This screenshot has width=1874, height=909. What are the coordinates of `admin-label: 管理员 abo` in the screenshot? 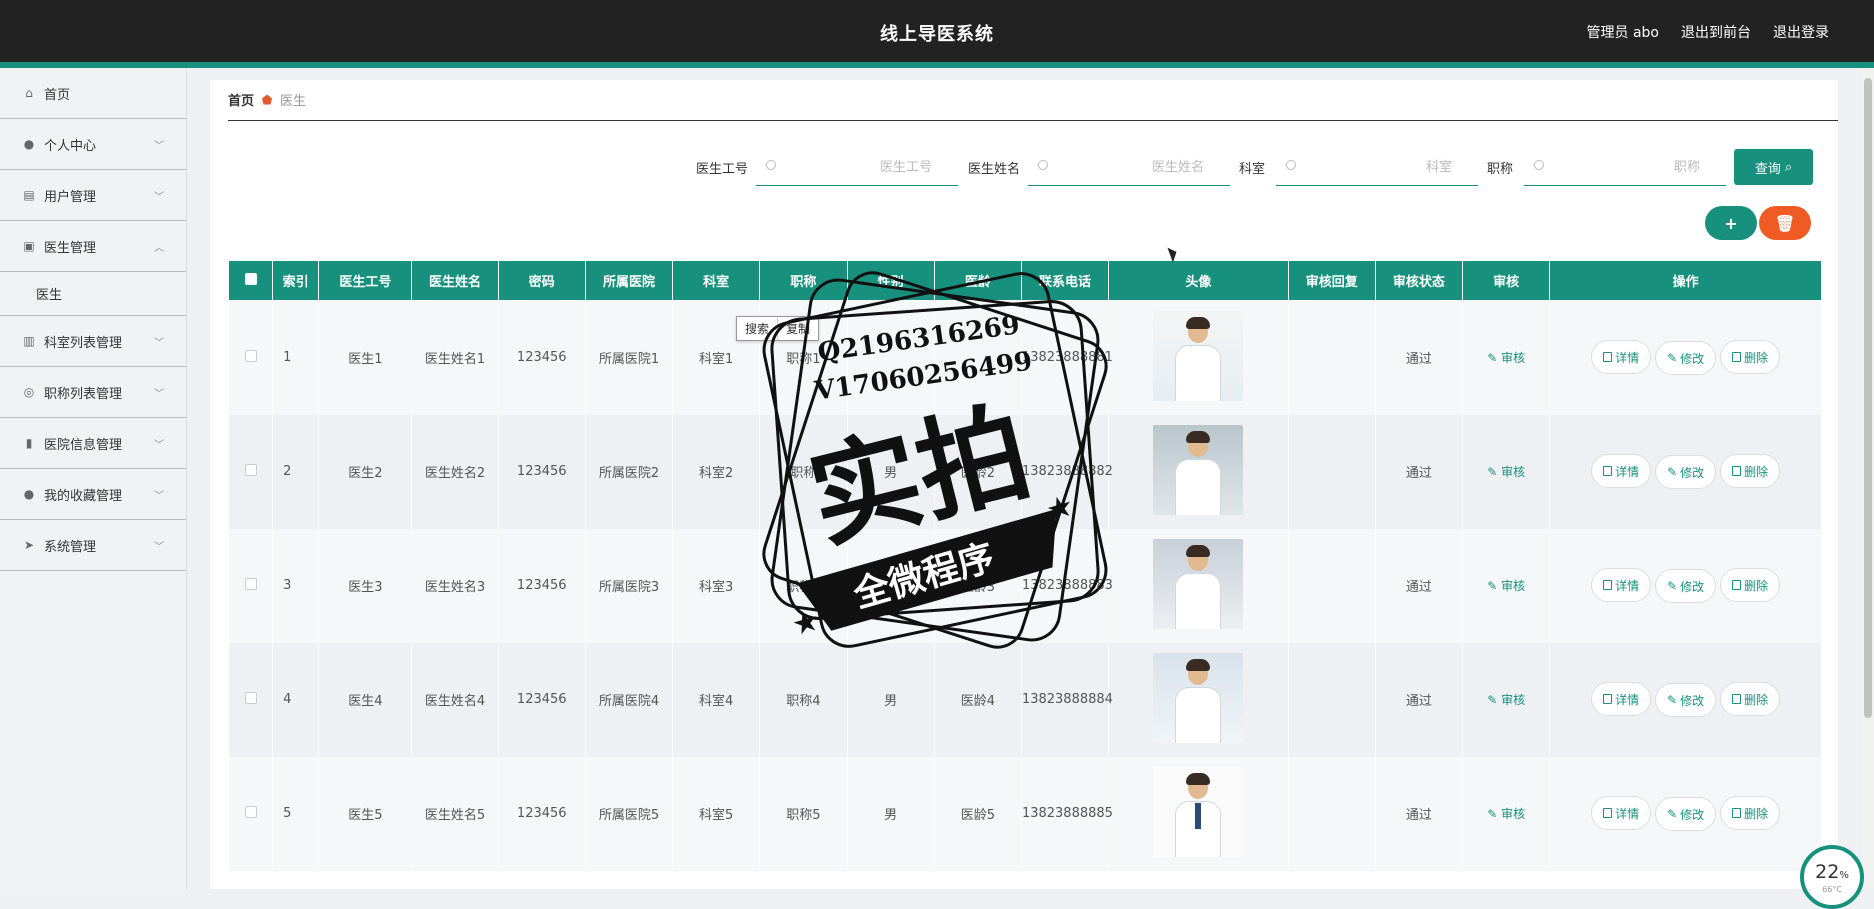 It's located at (1623, 32).